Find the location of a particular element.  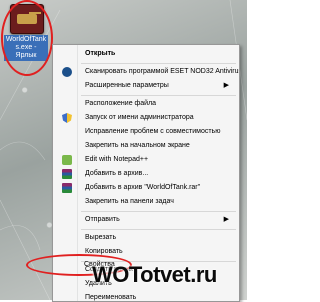

menu-item-add-archive-named: Добавить в архив "WorldOfTank.rar" is located at coordinates (146, 188).